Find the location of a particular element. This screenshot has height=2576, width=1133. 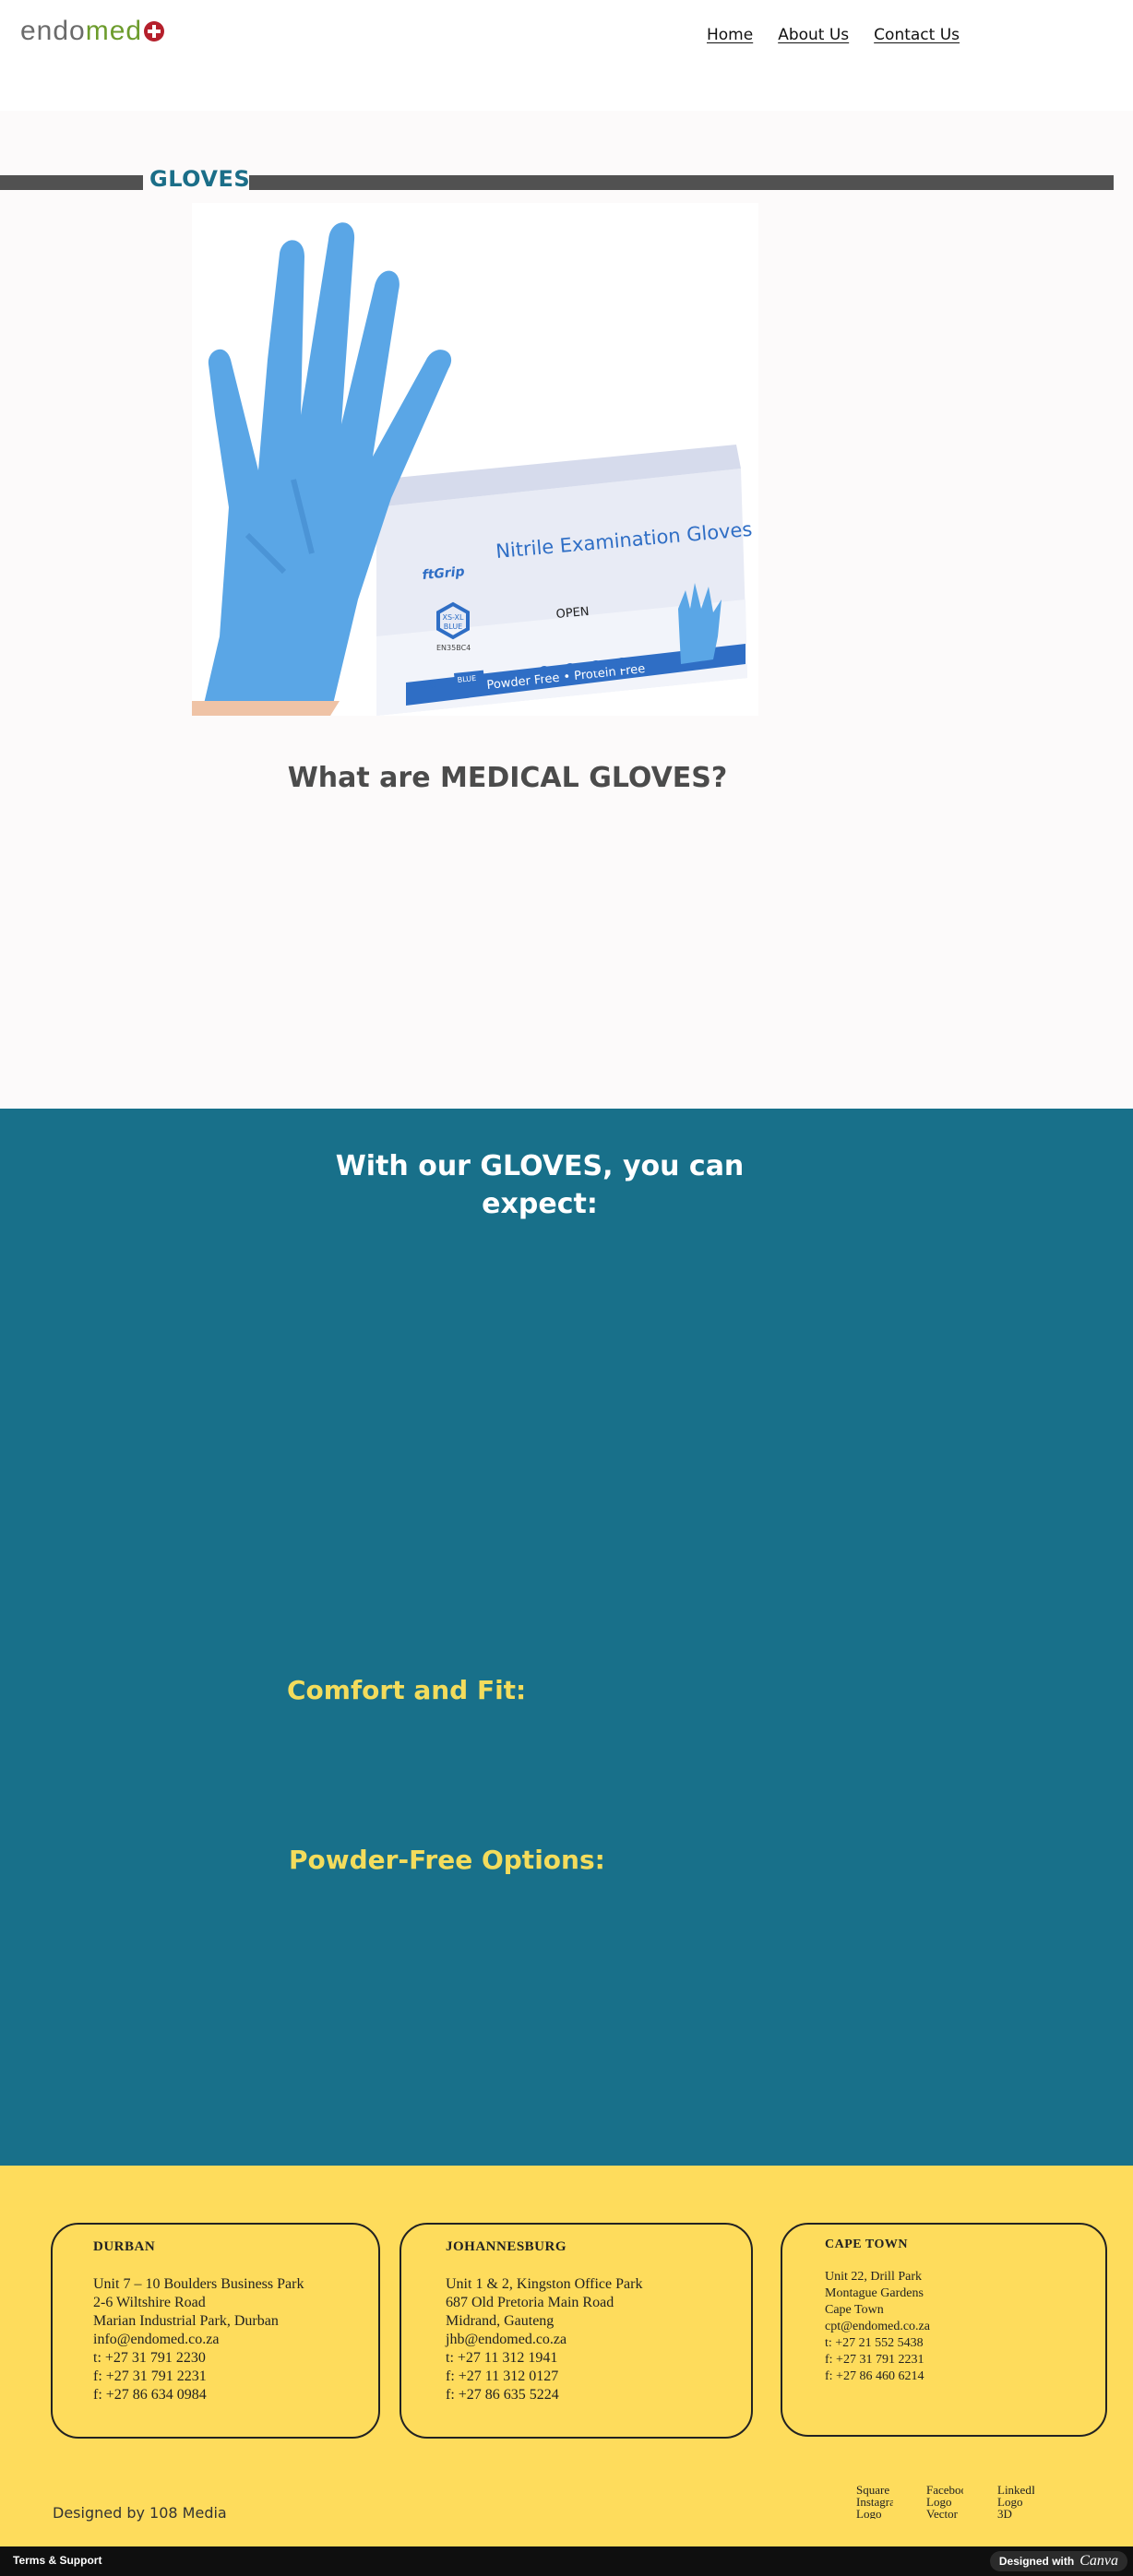

nav-home-link: Home is located at coordinates (730, 35).